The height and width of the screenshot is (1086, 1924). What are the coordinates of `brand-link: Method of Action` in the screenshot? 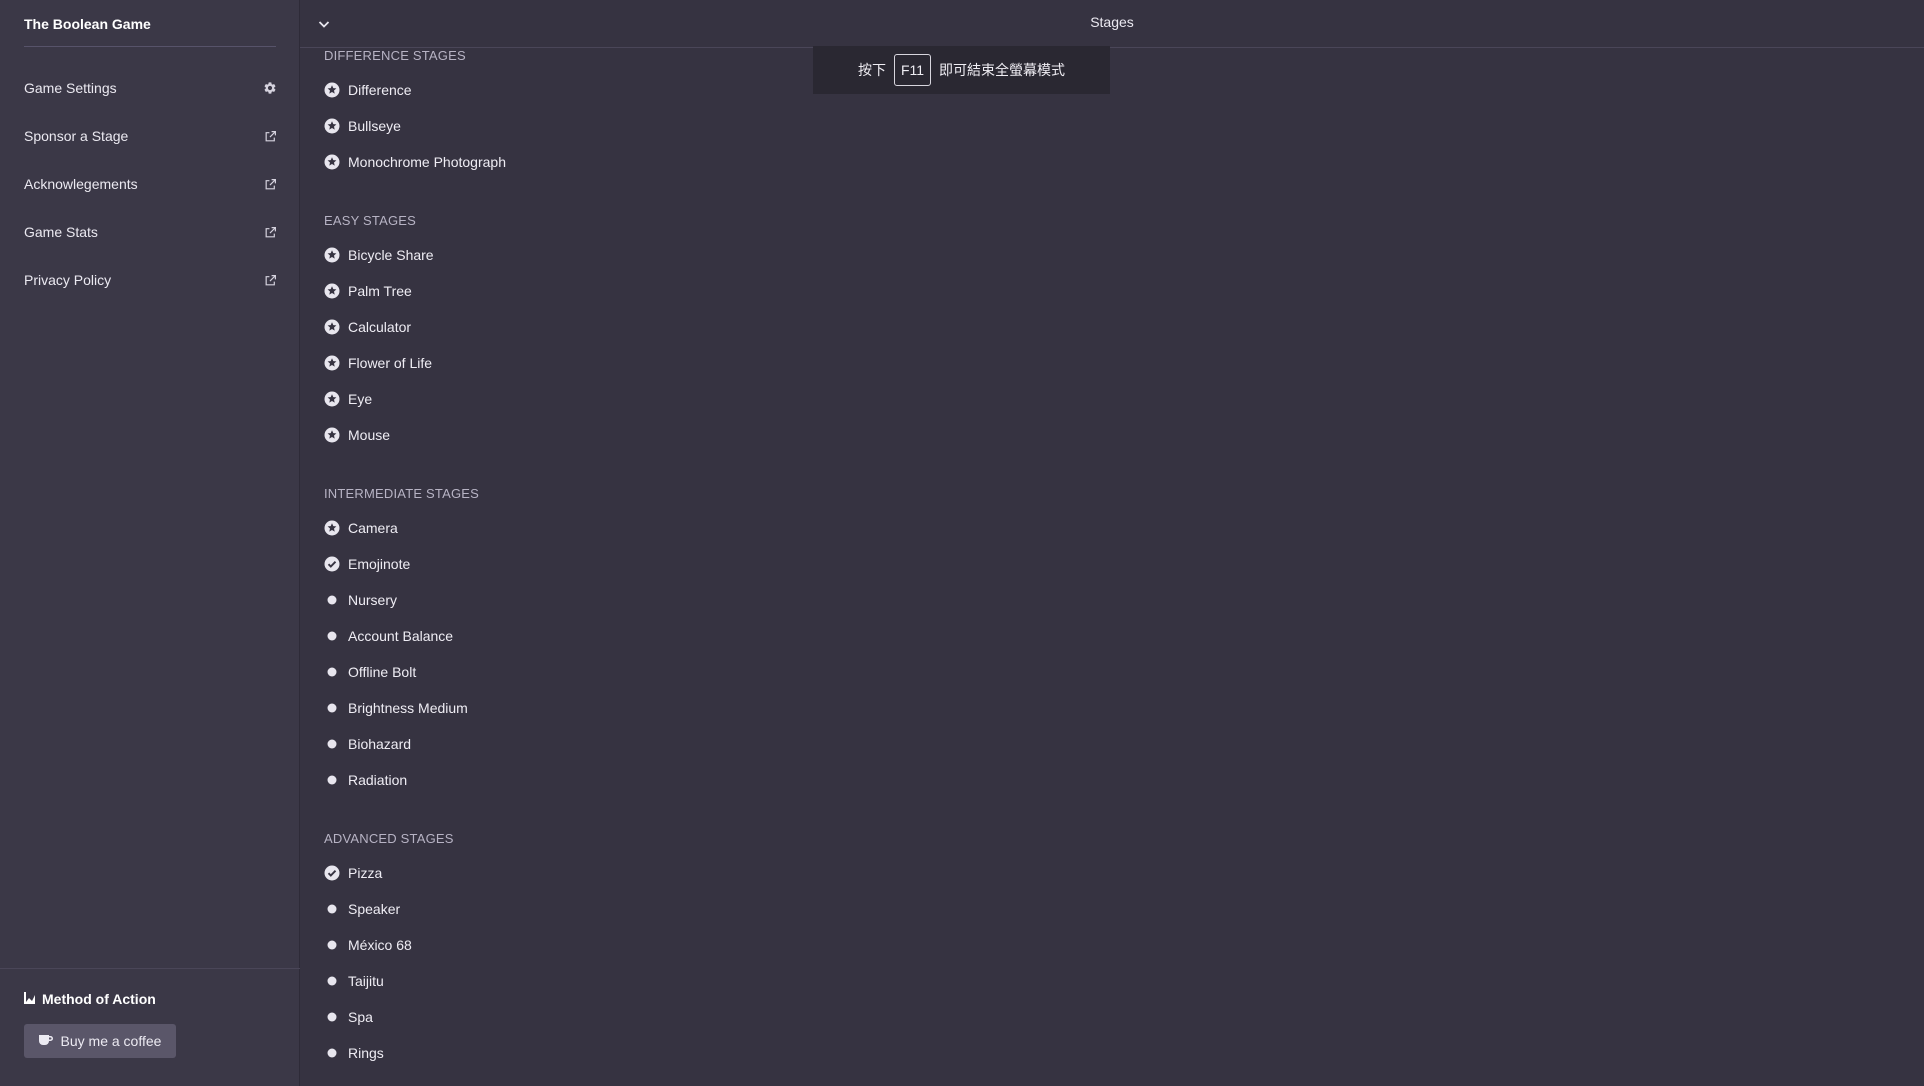 It's located at (90, 999).